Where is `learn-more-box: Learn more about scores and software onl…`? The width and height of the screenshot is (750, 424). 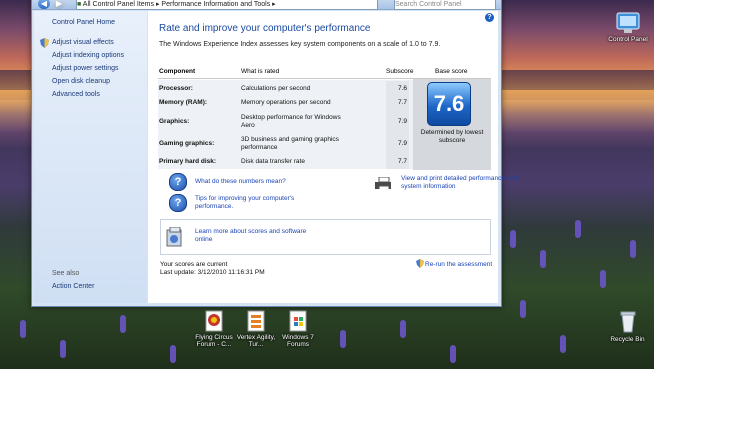
learn-more-box: Learn more about scores and software onl… is located at coordinates (325, 237).